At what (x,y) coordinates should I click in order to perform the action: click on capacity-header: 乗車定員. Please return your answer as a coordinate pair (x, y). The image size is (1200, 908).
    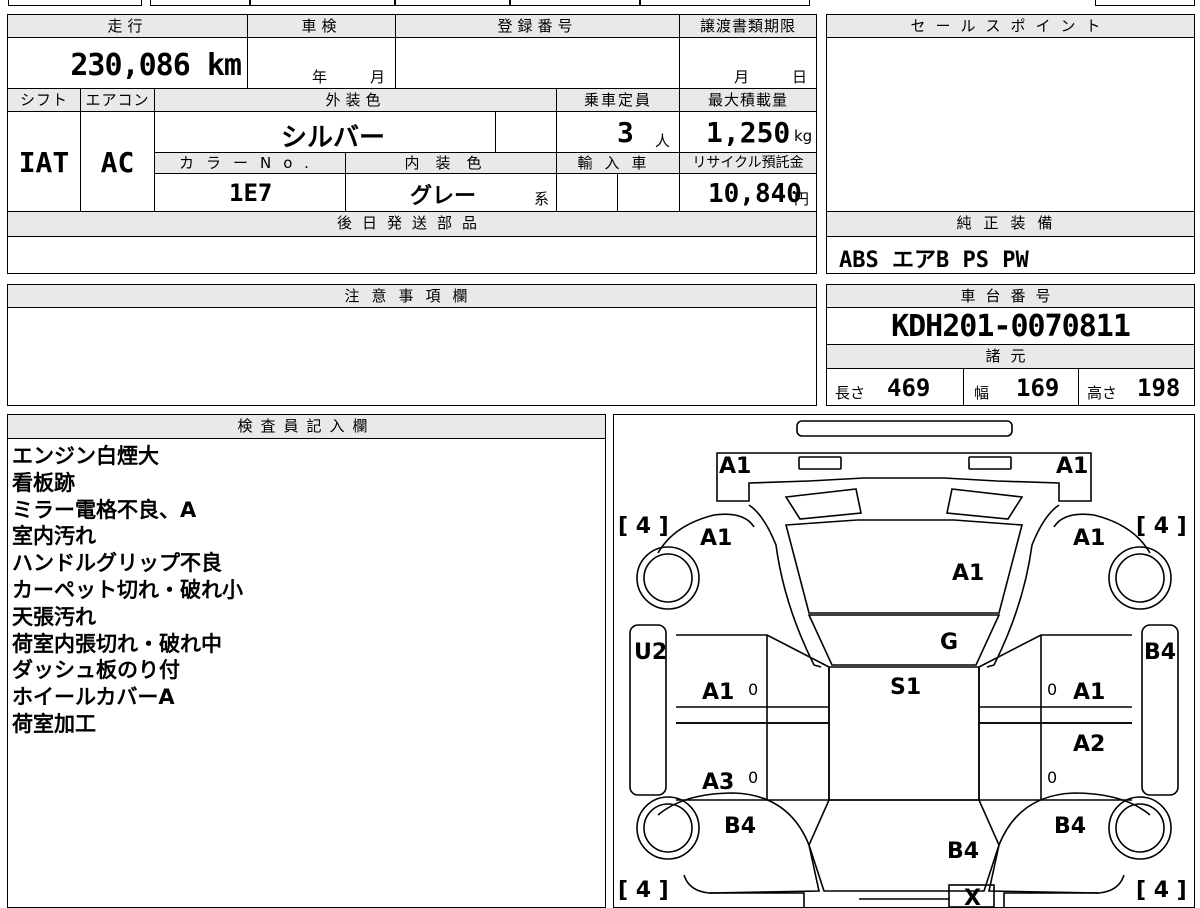
    Looking at the image, I should click on (618, 100).